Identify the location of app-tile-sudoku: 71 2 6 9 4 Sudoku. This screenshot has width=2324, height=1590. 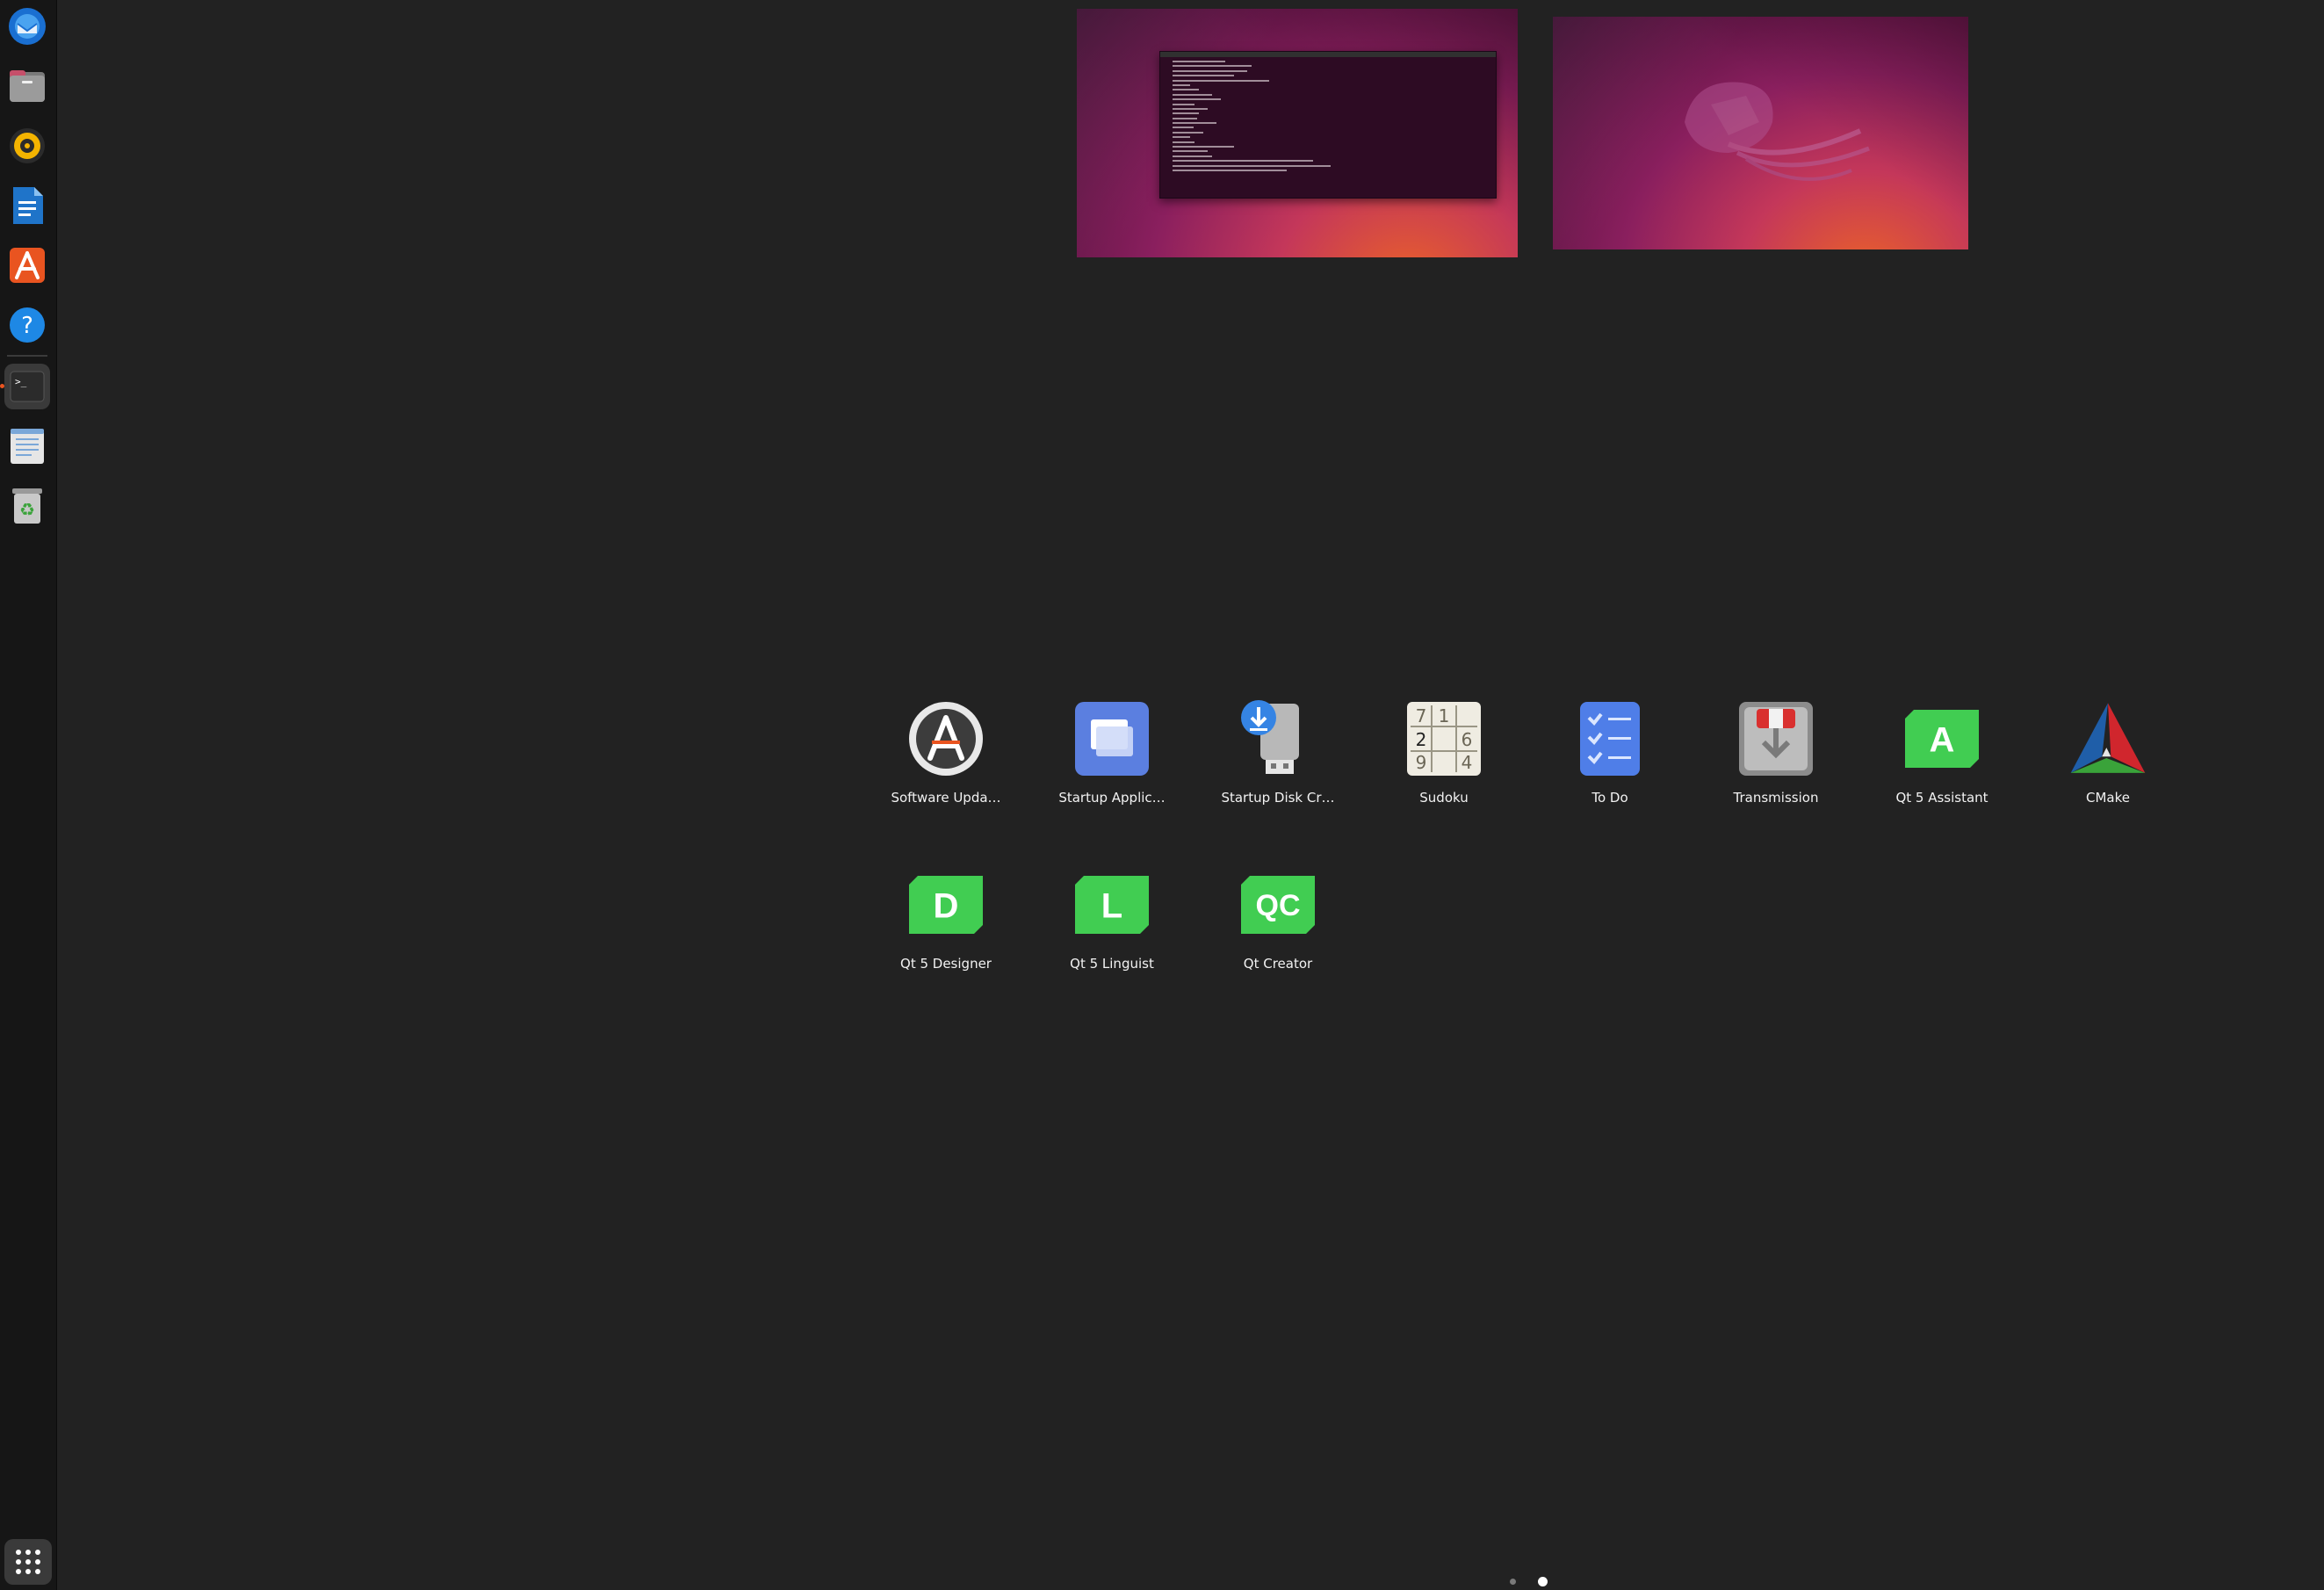
(1443, 763).